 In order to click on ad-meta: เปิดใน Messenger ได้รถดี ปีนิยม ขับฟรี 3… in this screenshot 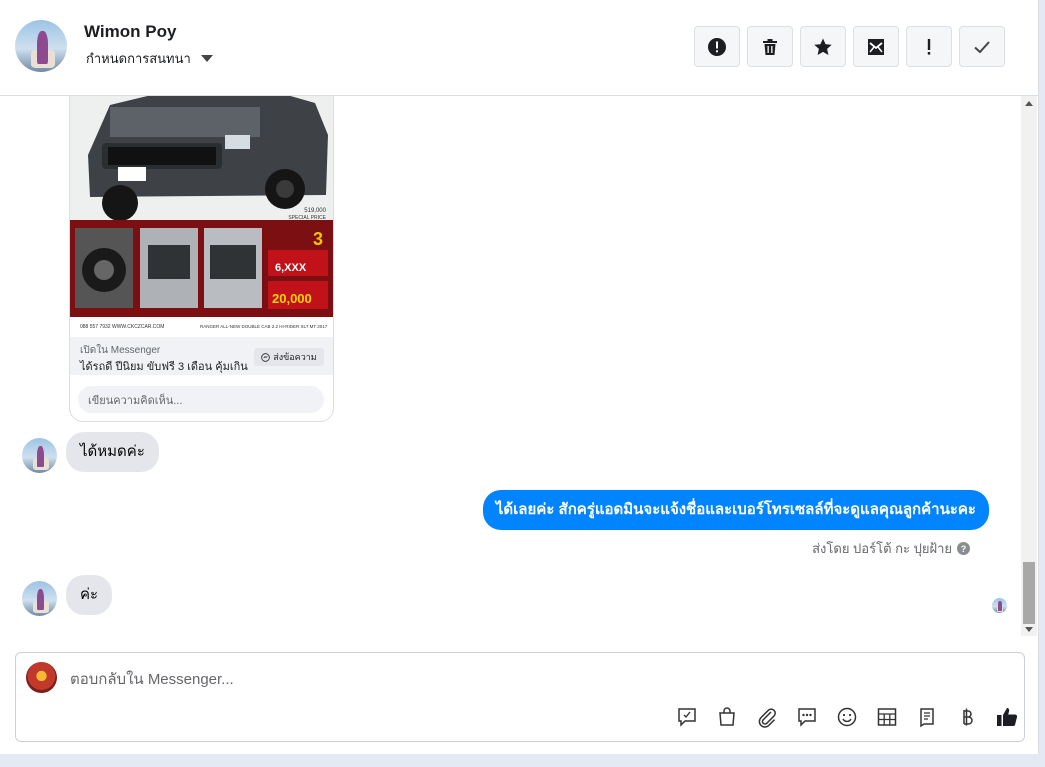, I will do `click(201, 356)`.